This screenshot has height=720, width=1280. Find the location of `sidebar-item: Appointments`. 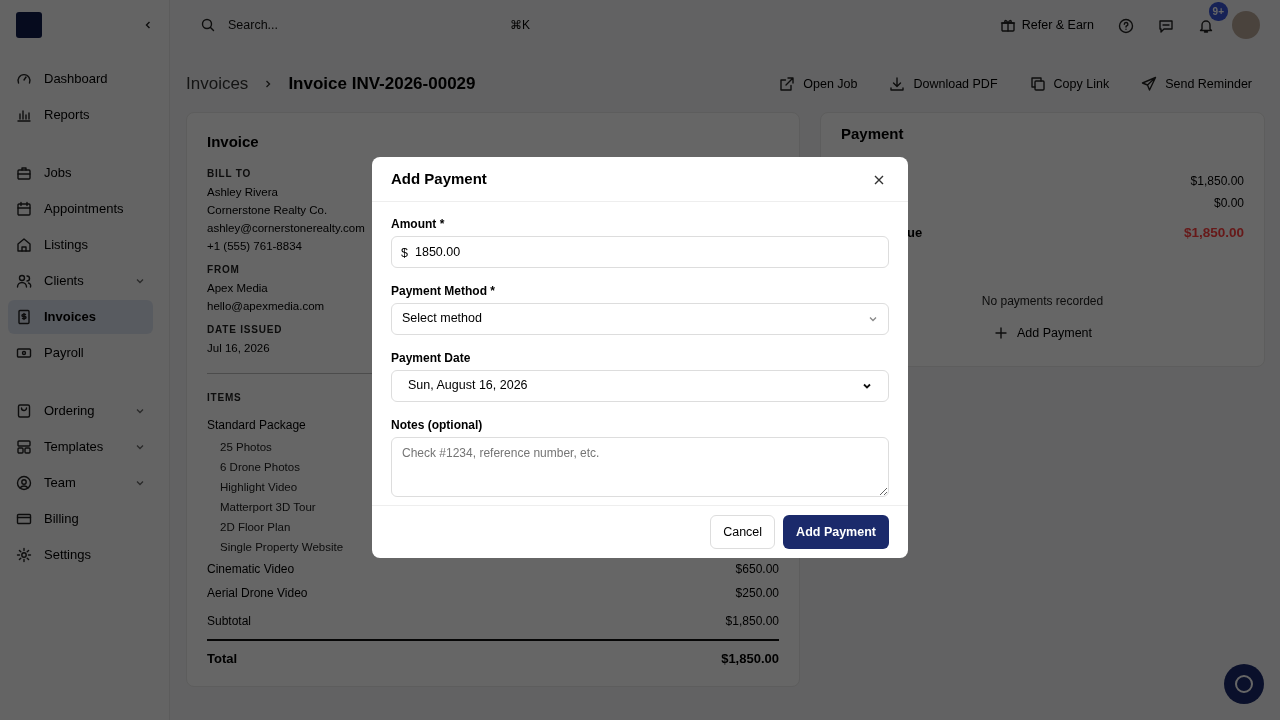

sidebar-item: Appointments is located at coordinates (80, 209).